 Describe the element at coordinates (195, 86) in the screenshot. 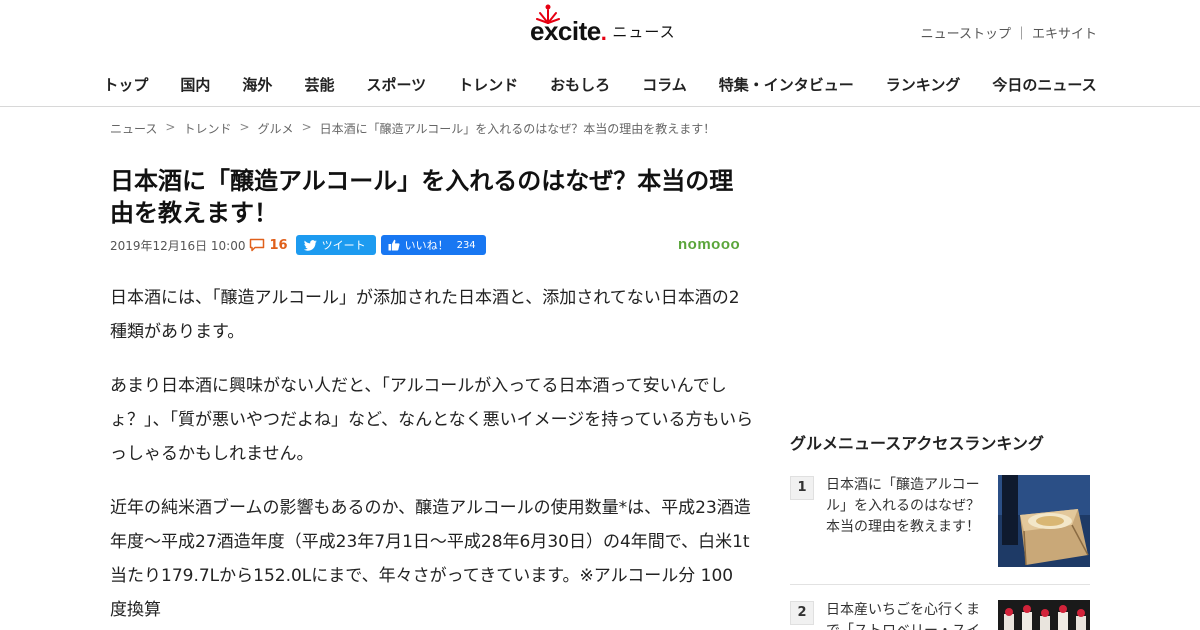

I see `nav-domestic: 国内` at that location.